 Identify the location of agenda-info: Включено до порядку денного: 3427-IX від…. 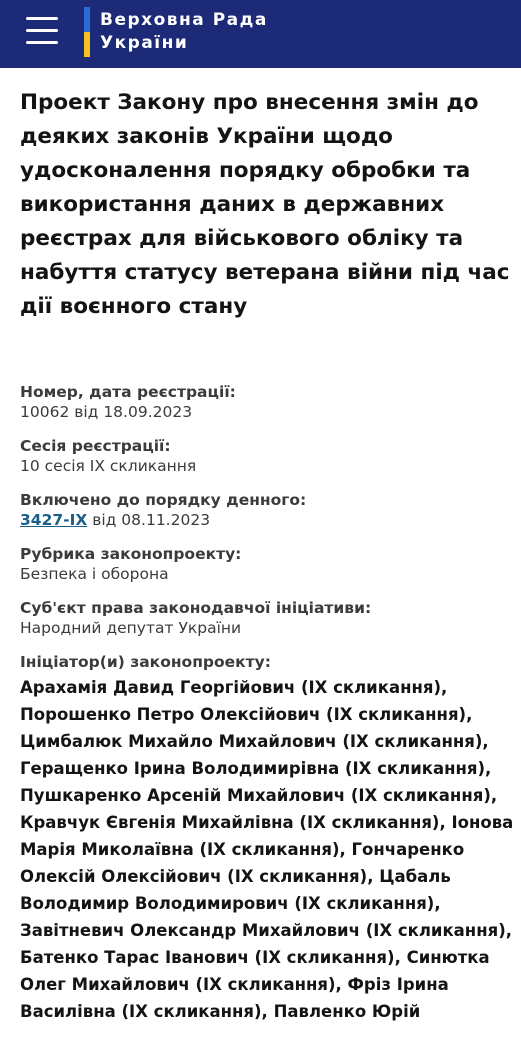
(267, 510).